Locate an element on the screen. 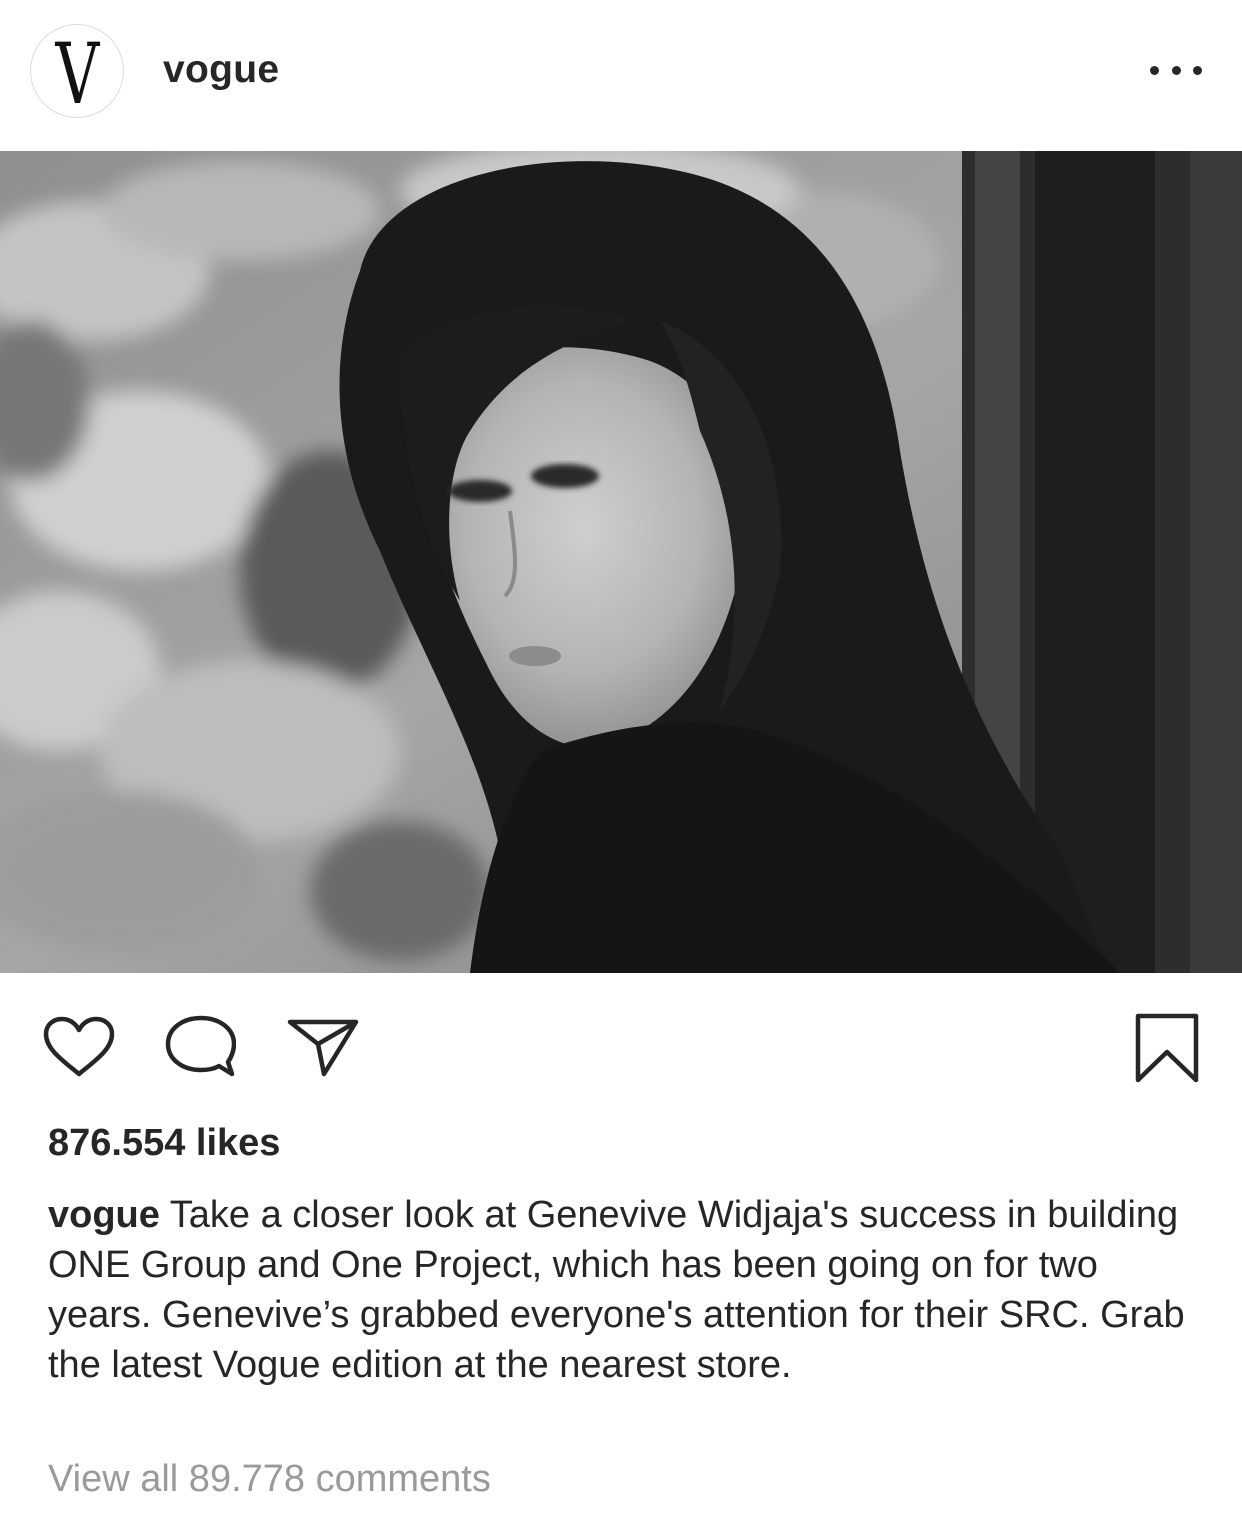 The width and height of the screenshot is (1242, 1517). view-comments-link: View all 89.778 comments is located at coordinates (269, 1479).